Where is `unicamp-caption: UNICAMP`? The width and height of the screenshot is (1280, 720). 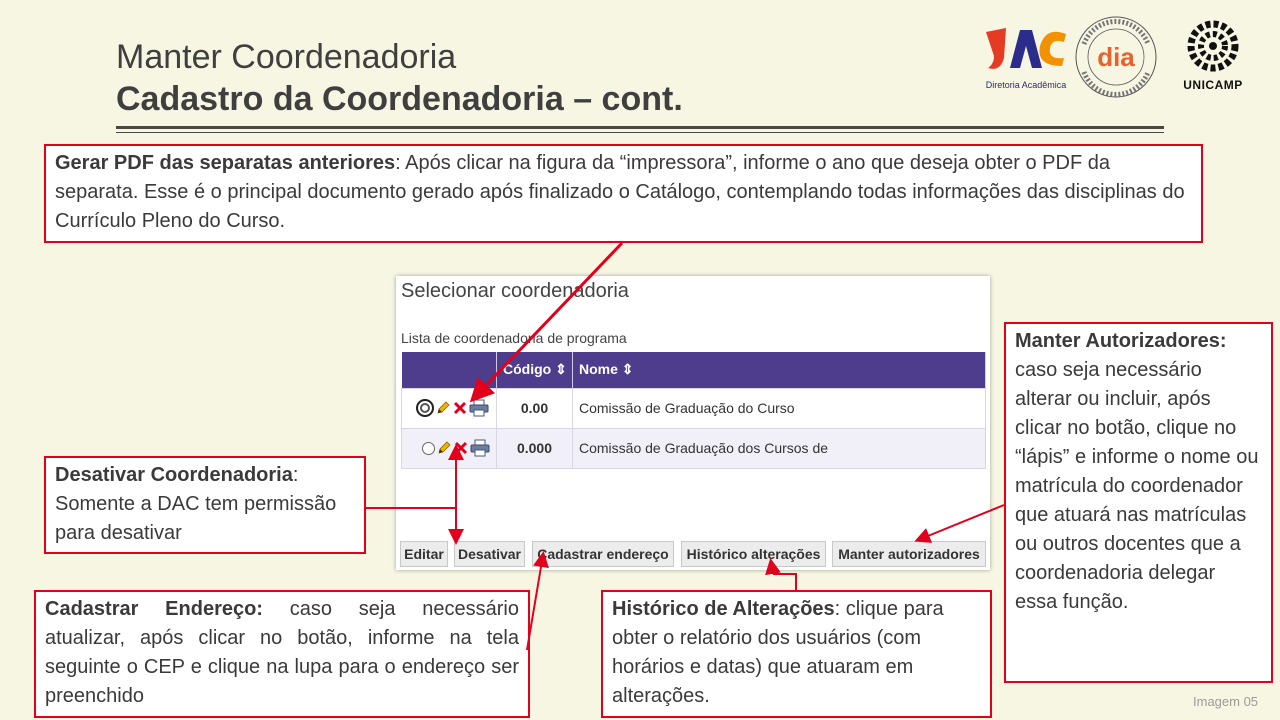 unicamp-caption: UNICAMP is located at coordinates (1213, 85).